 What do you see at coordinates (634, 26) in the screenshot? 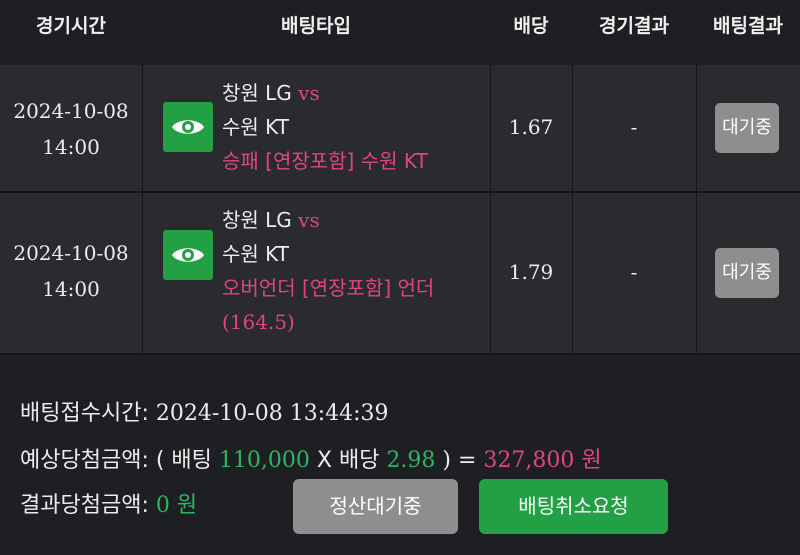
I see `header-game-result: 경기결과` at bounding box center [634, 26].